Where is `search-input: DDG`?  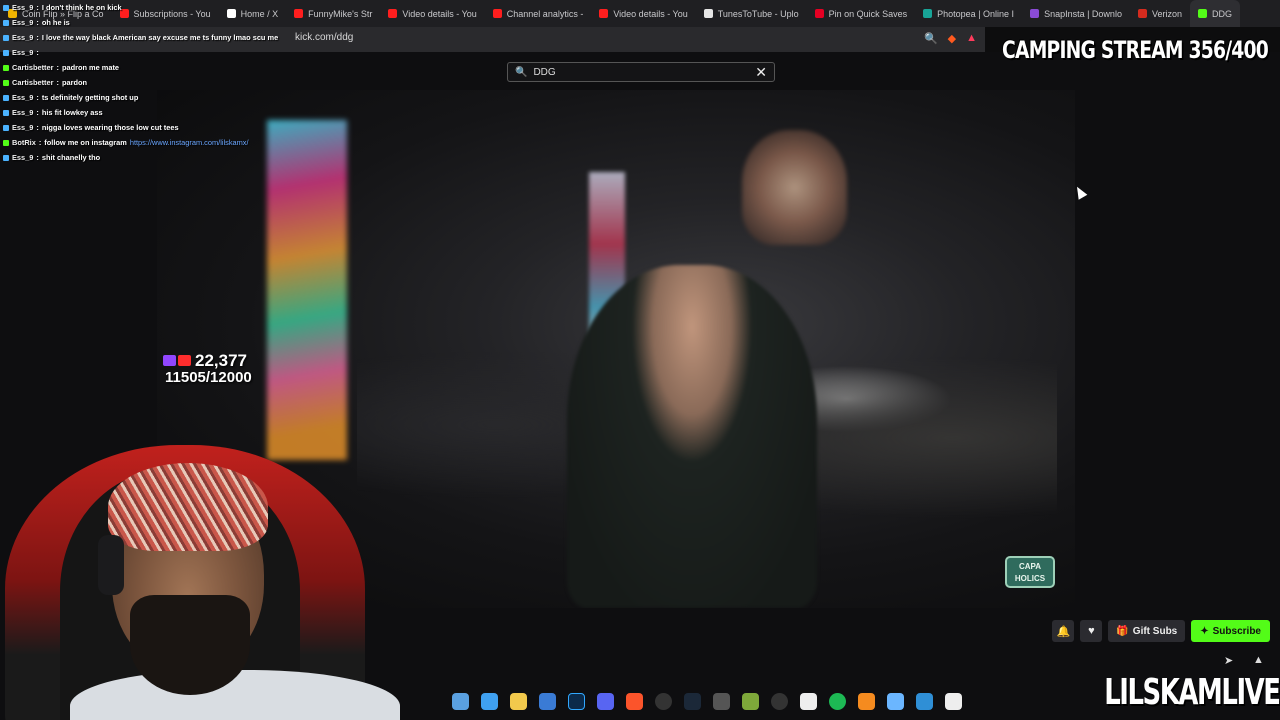
search-input: DDG is located at coordinates (544, 72).